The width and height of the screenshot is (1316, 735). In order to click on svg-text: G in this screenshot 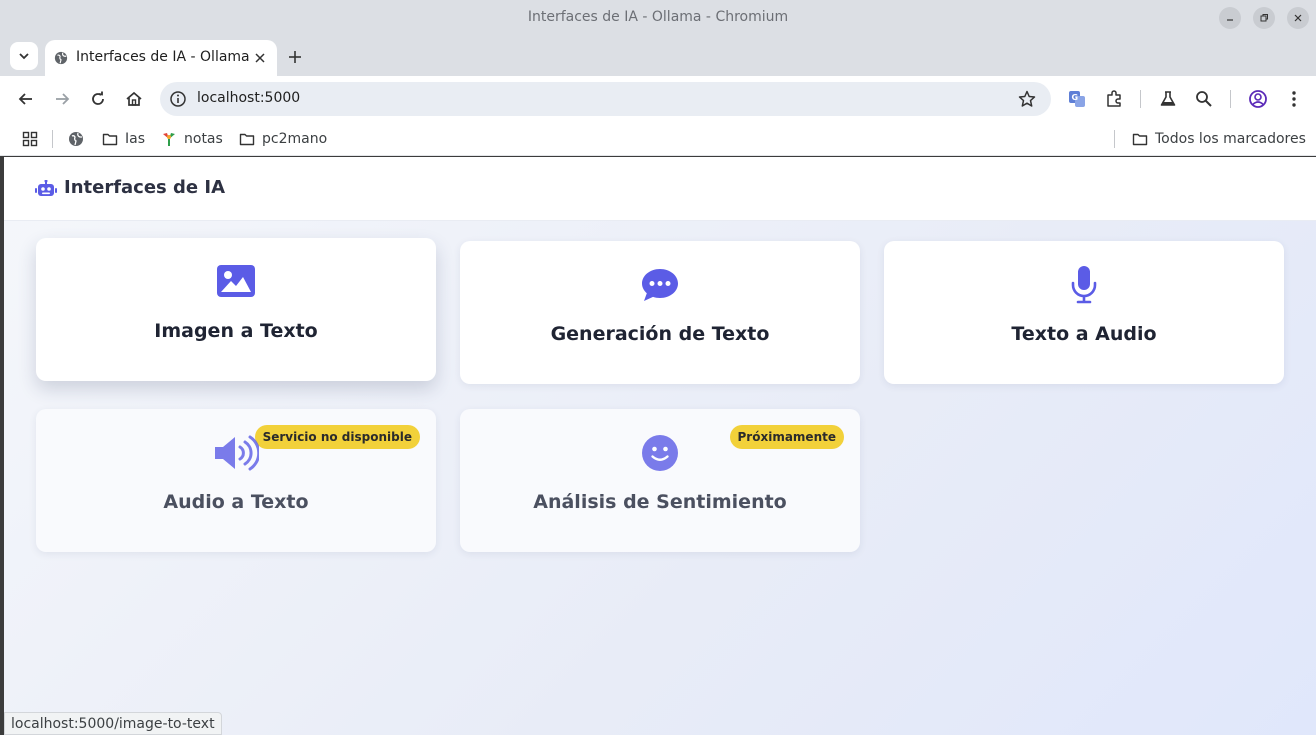, I will do `click(1075, 97)`.